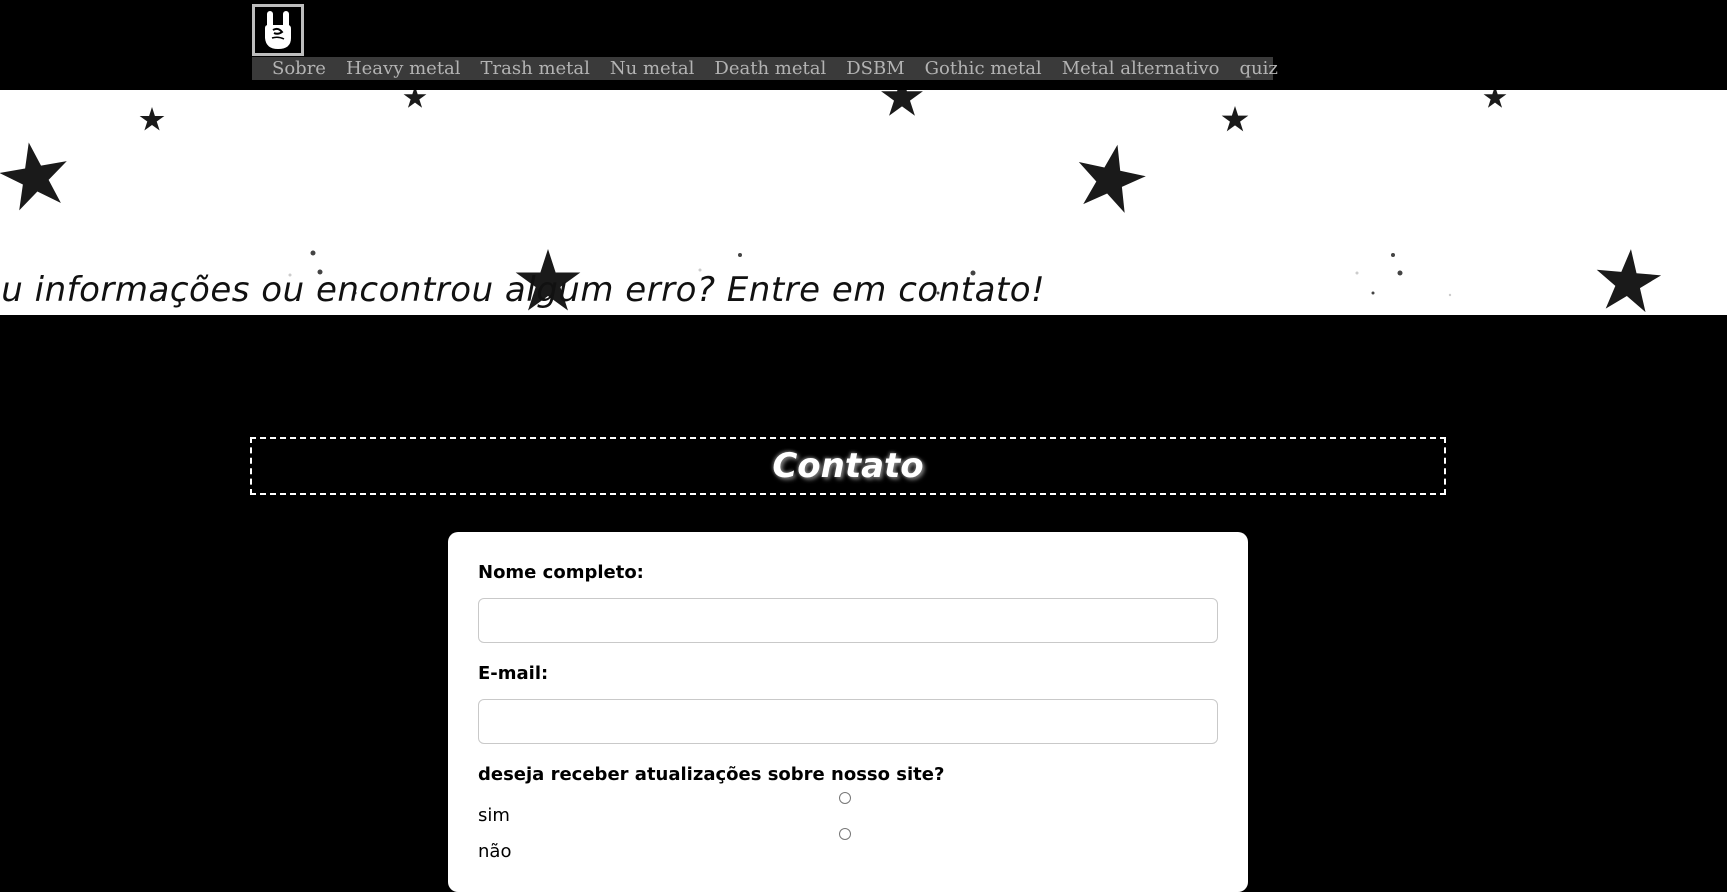 This screenshot has width=1727, height=892. I want to click on radio-no, so click(845, 834).